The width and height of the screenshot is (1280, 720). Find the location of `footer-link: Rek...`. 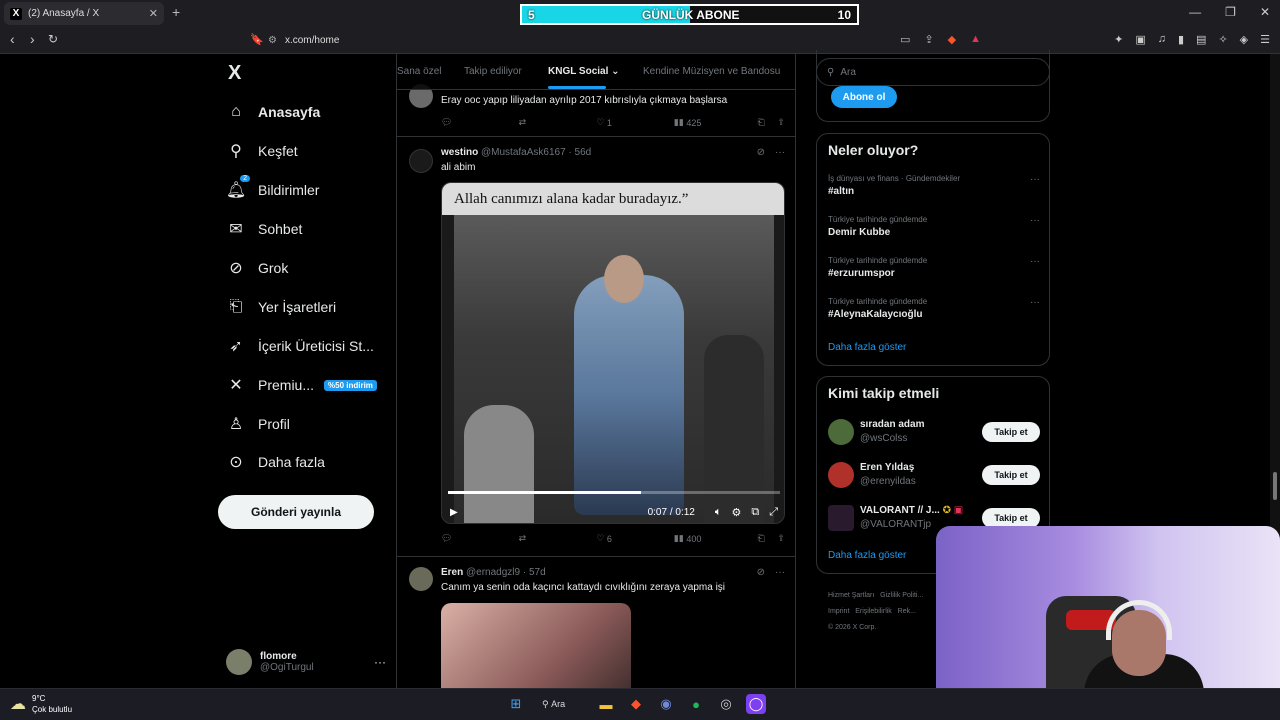

footer-link: Rek... is located at coordinates (907, 611).